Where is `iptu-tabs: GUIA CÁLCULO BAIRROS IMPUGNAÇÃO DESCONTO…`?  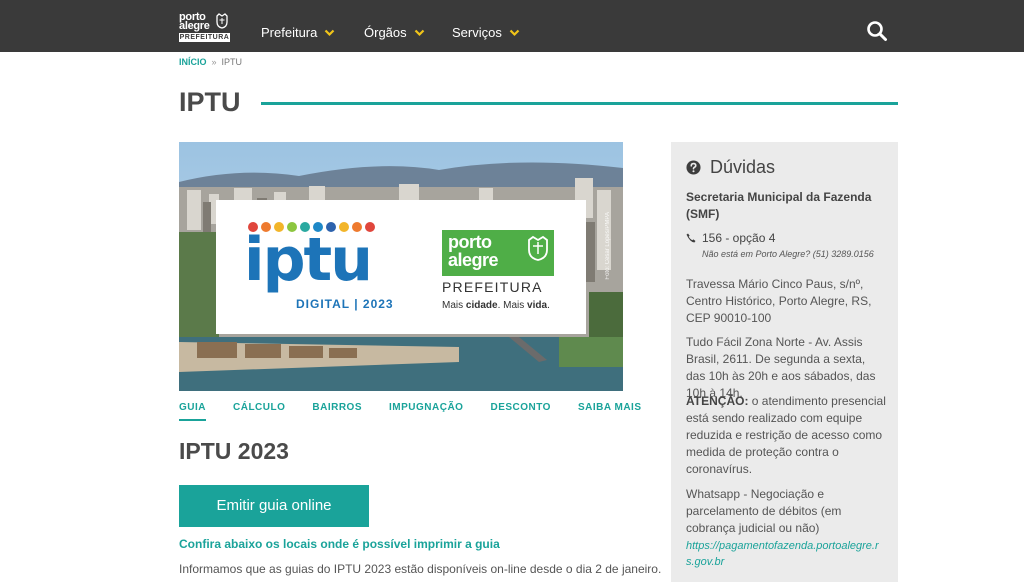 iptu-tabs: GUIA CÁLCULO BAIRROS IMPUGNAÇÃO DESCONTO… is located at coordinates (424, 411).